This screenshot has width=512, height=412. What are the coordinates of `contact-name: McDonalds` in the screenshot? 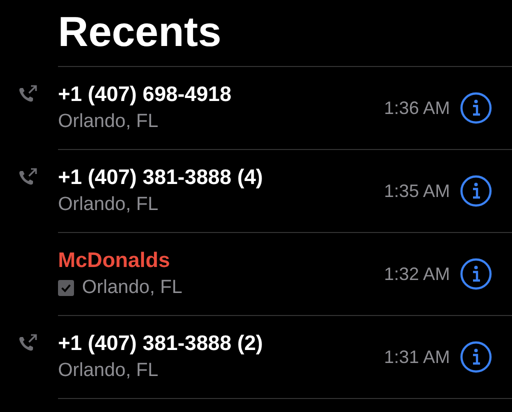 It's located at (115, 261).